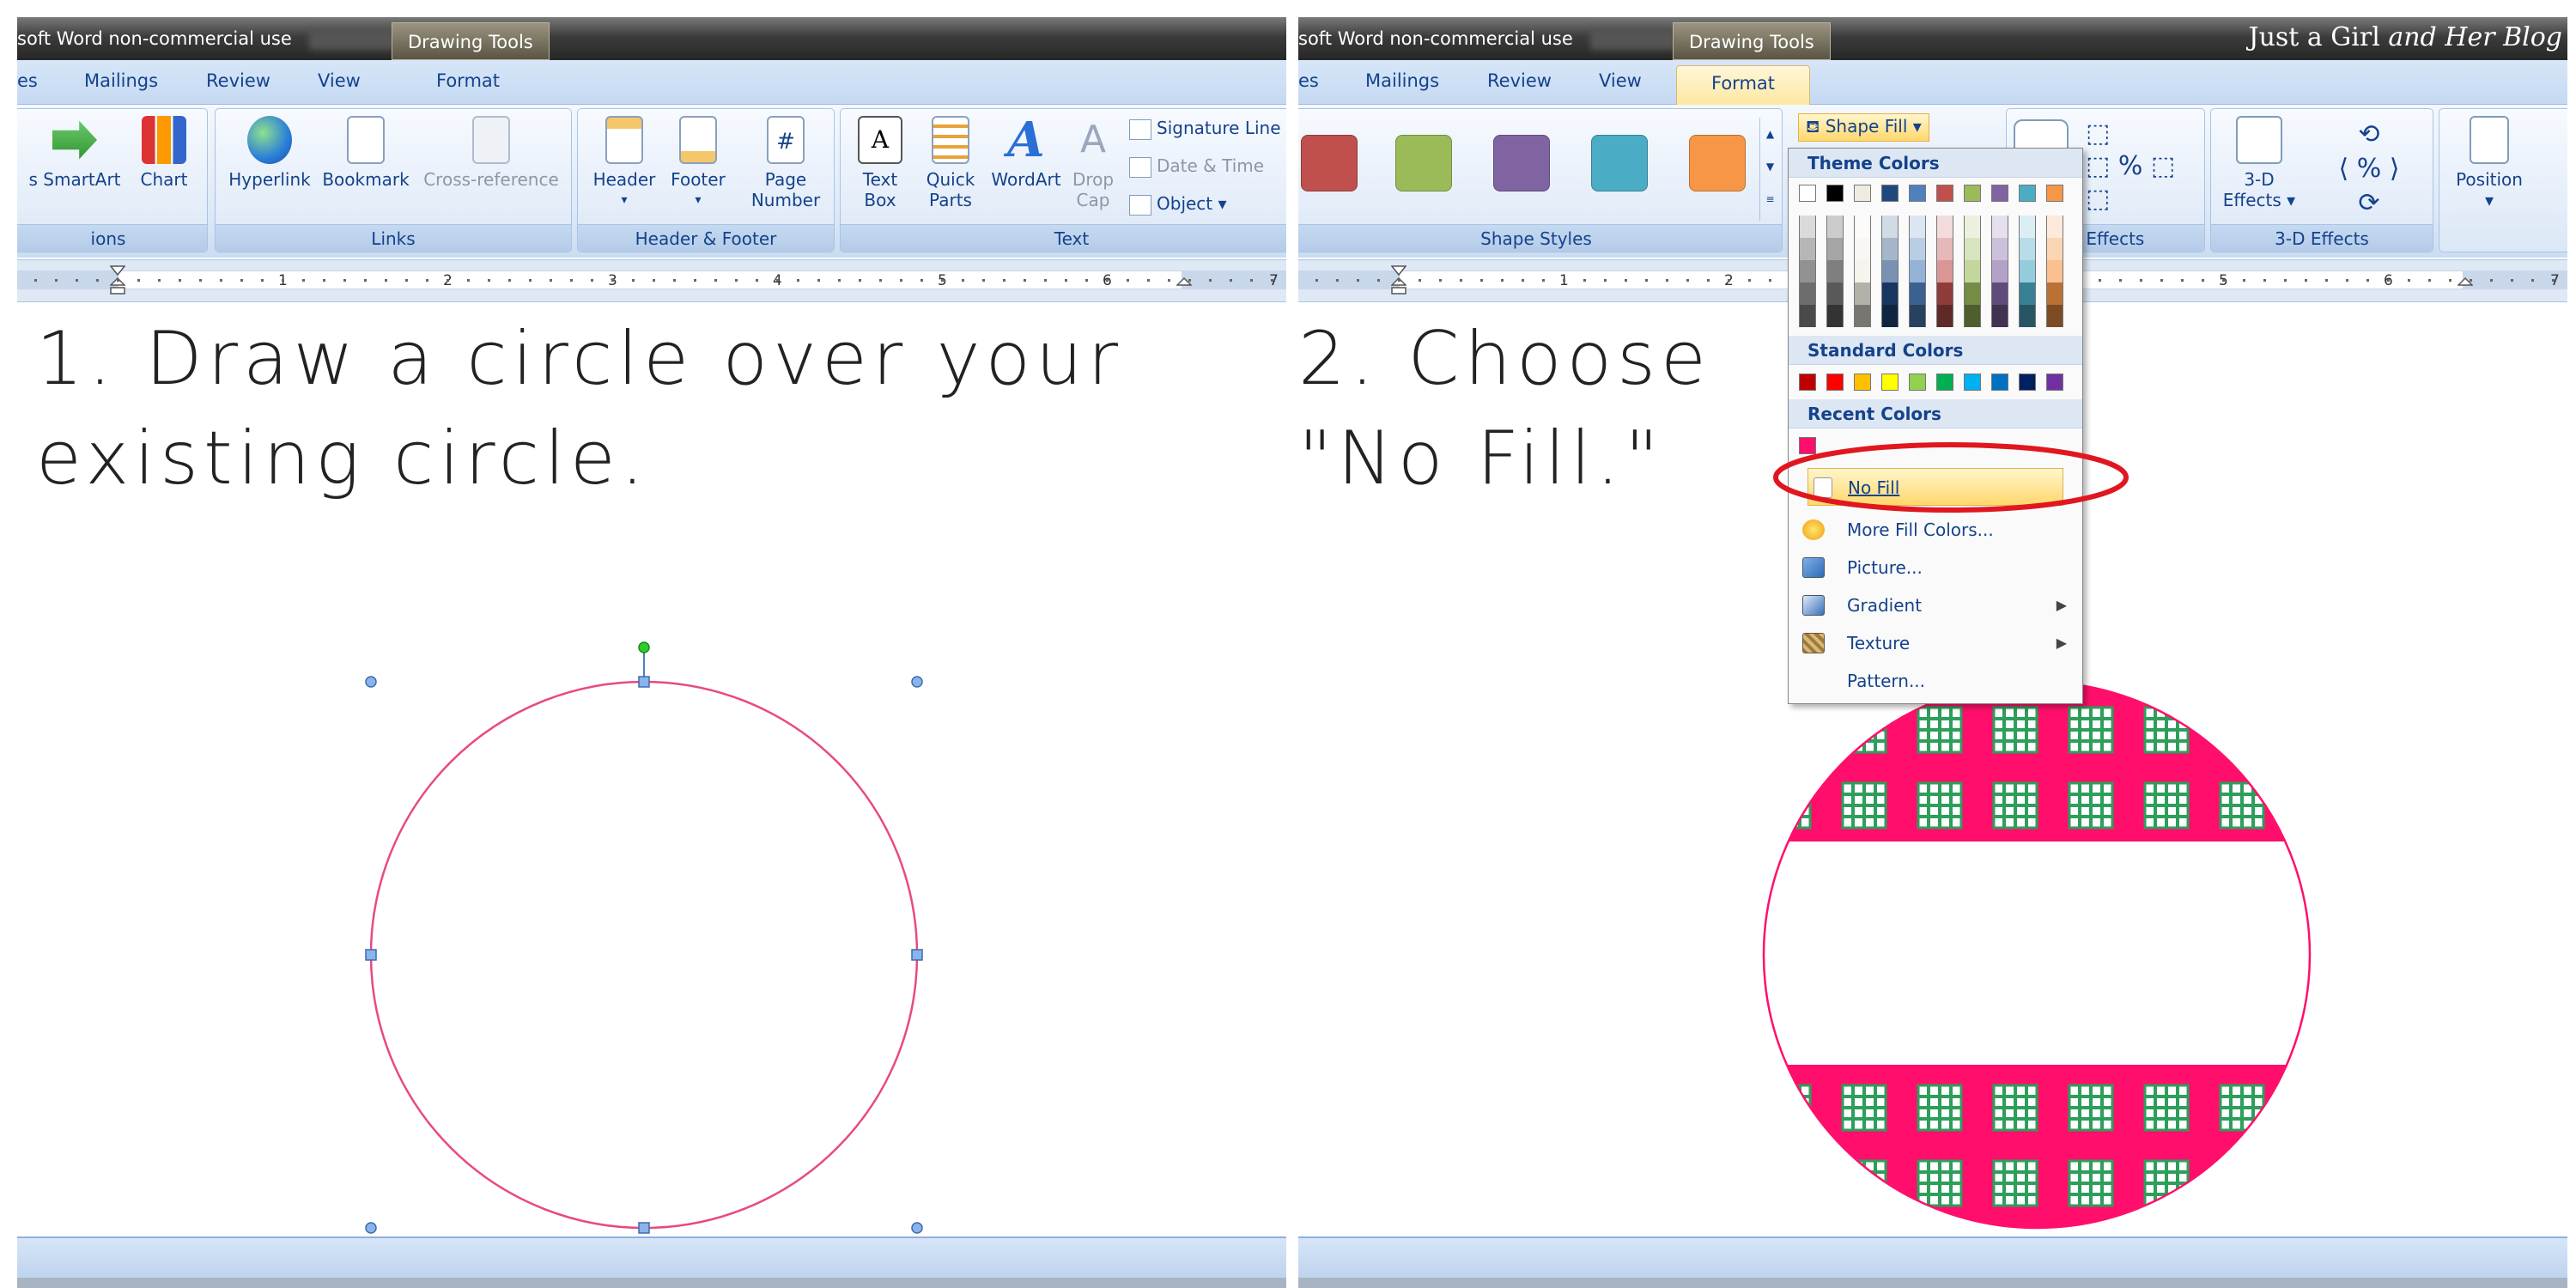  What do you see at coordinates (1178, 204) in the screenshot?
I see `object-button: Object ▾` at bounding box center [1178, 204].